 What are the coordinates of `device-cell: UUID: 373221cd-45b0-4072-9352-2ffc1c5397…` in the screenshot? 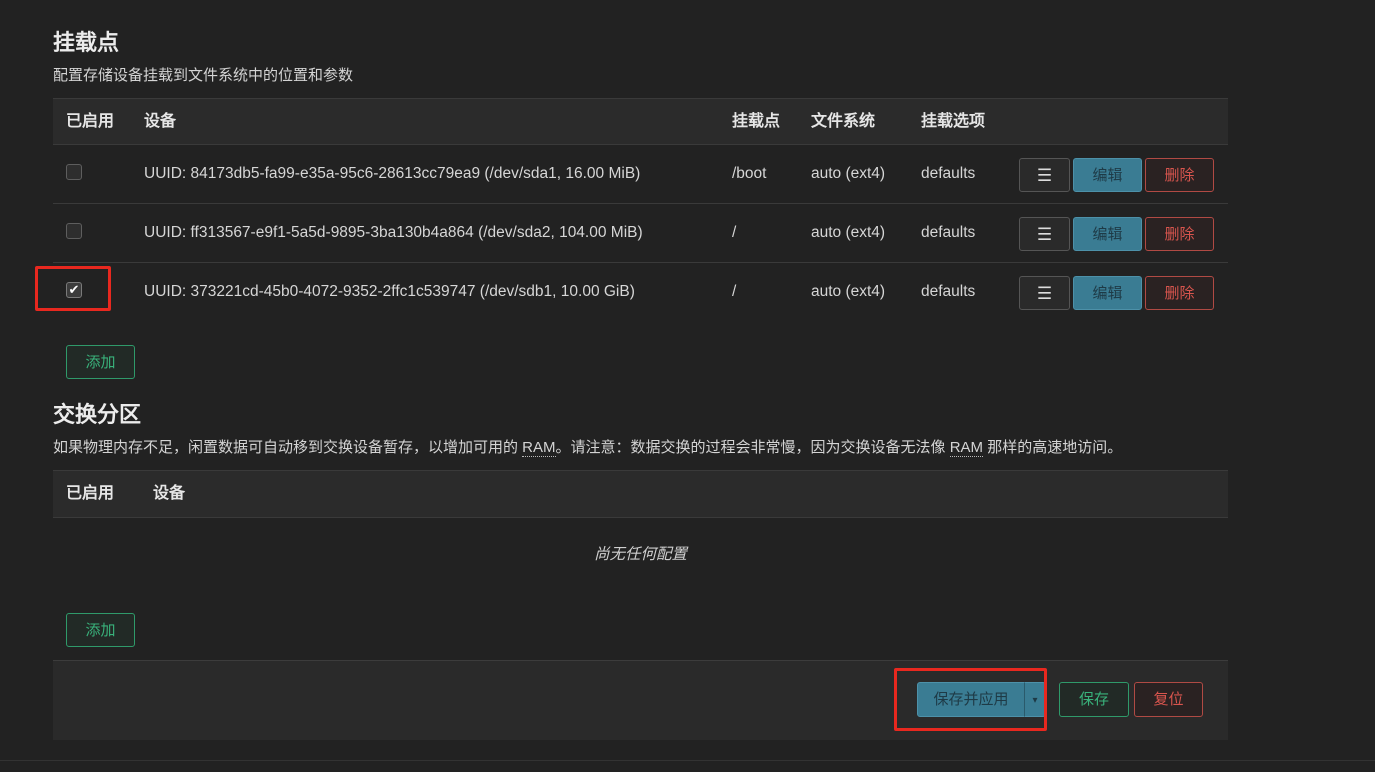 It's located at (389, 291).